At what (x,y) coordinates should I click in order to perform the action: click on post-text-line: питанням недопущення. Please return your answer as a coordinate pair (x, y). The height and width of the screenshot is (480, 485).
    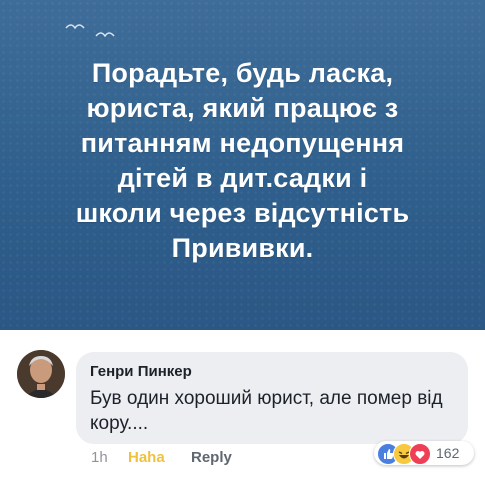
    Looking at the image, I should click on (242, 143).